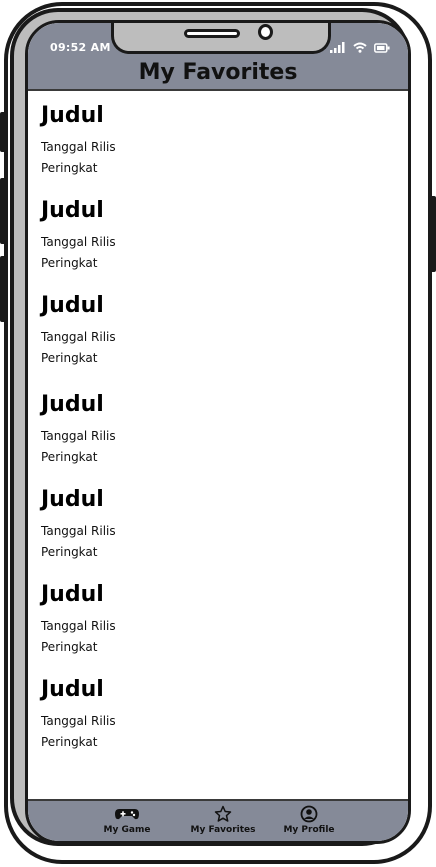  I want to click on status-time: 09:52 AM, so click(80, 47).